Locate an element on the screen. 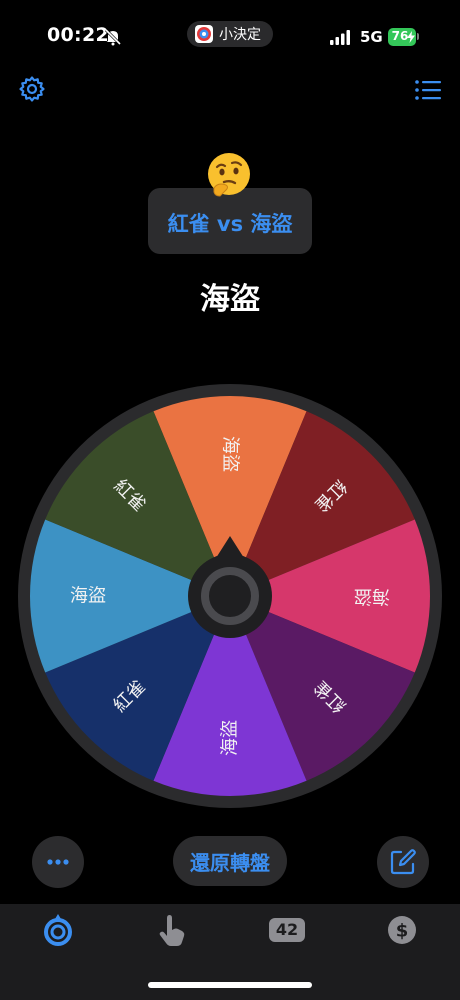 The image size is (460, 1000). network-type: 5G is located at coordinates (371, 37).